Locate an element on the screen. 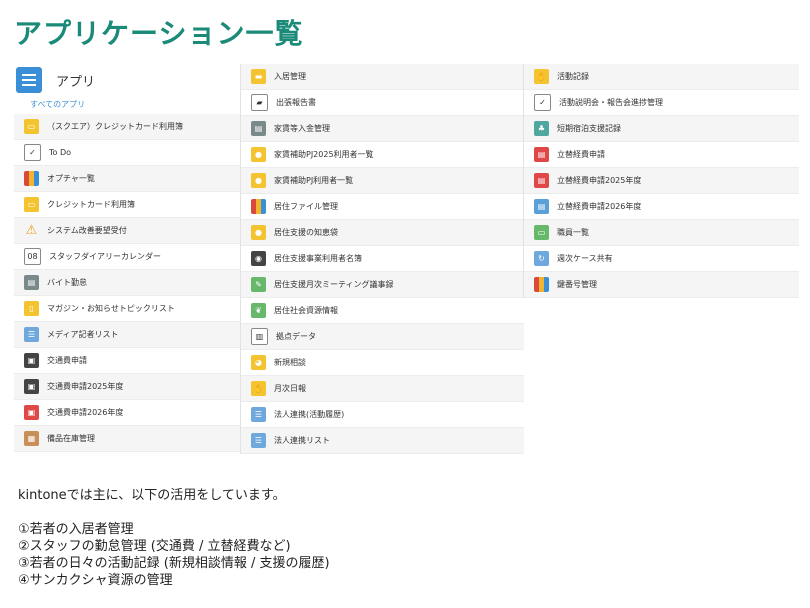 Image resolution: width=810 pixels, height=608 pixels. app-label: 短期宿泊支援記録 is located at coordinates (589, 128).